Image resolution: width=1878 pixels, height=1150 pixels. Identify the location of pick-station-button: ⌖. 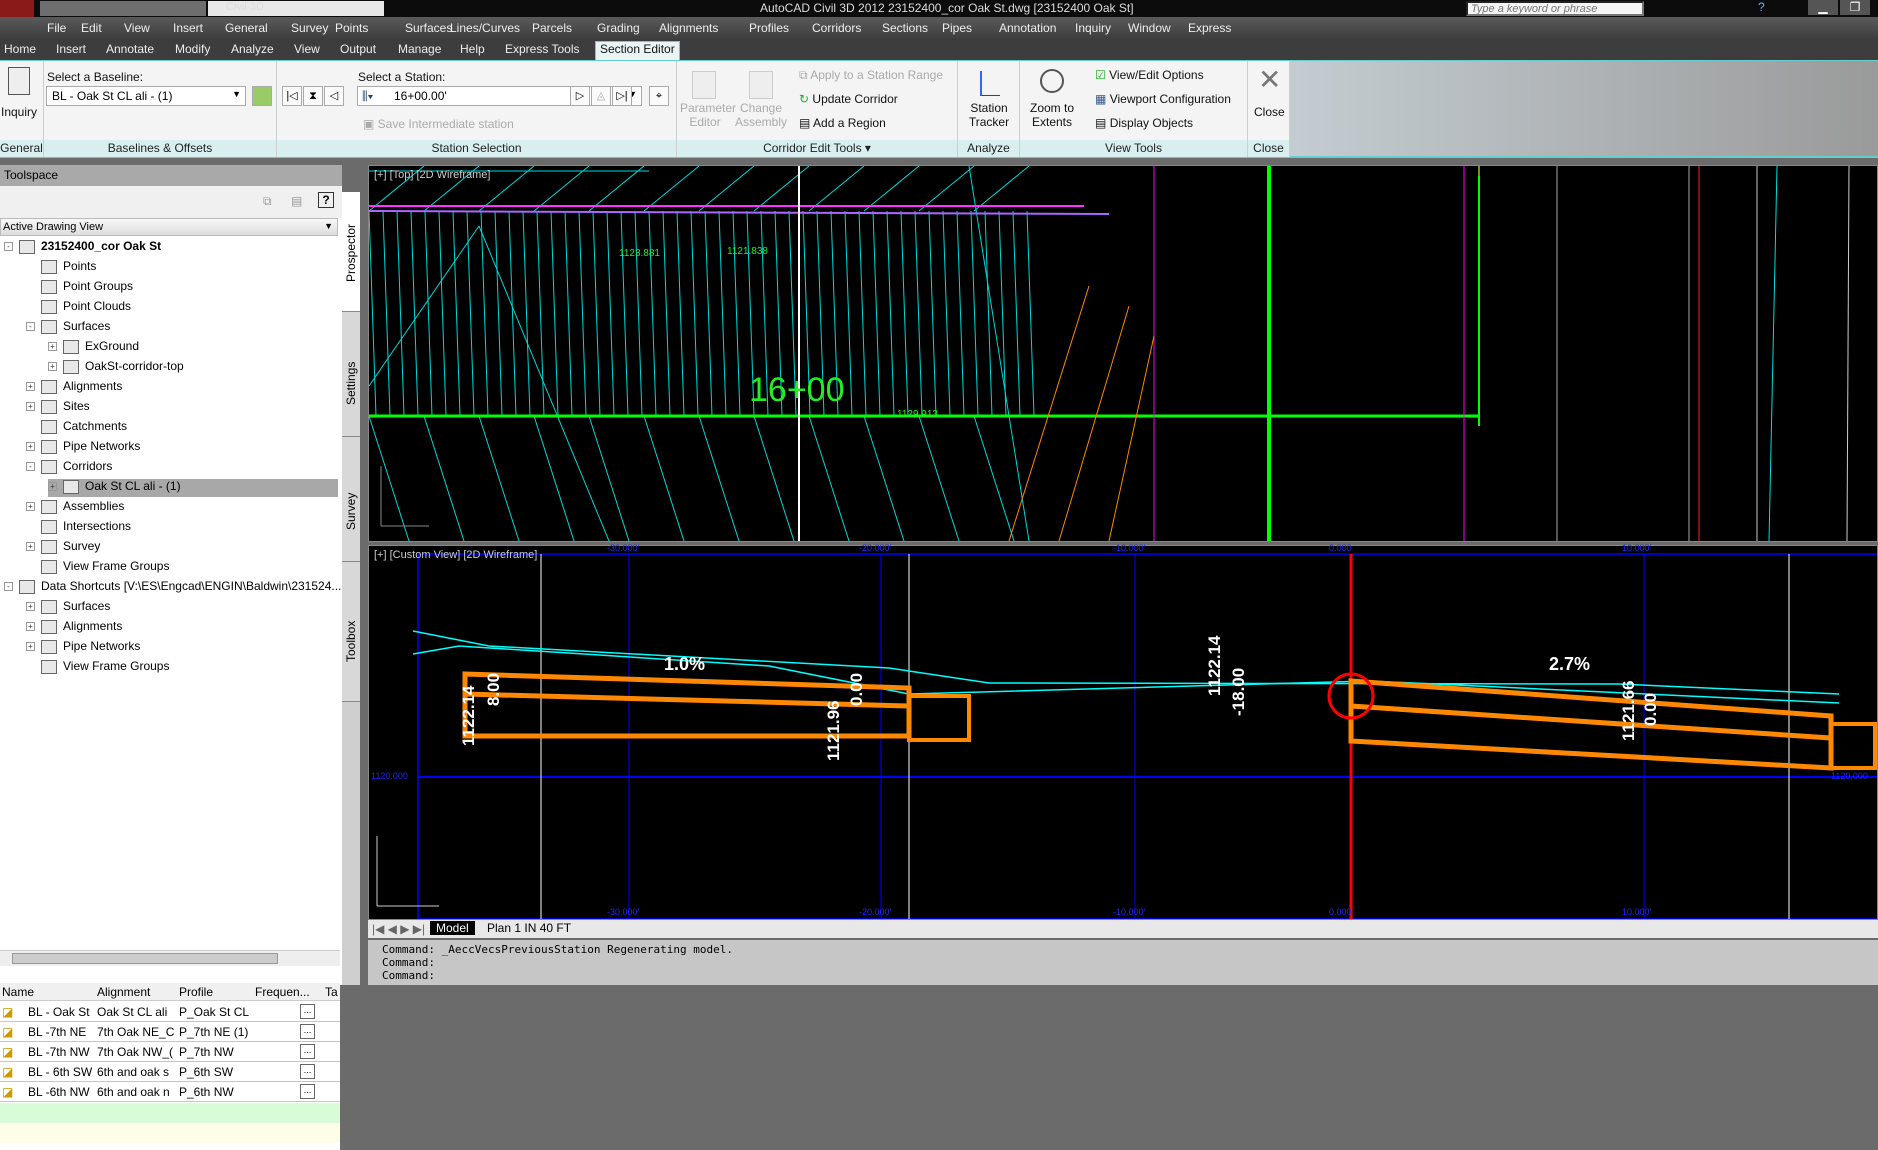
(659, 96).